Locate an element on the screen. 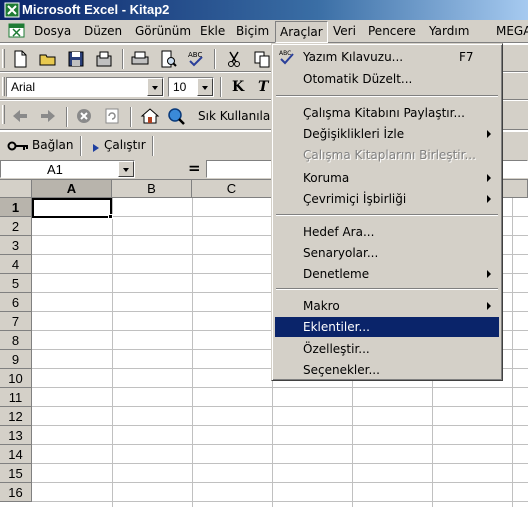 Image resolution: width=528 pixels, height=507 pixels. menu-ekle: Ekle is located at coordinates (212, 31).